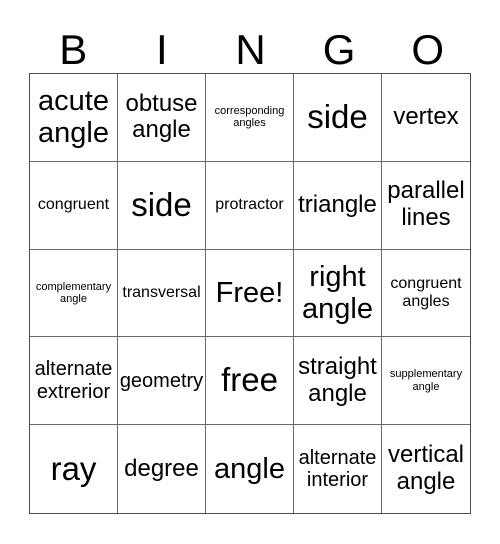 The width and height of the screenshot is (500, 544). I want to click on bingo-cell: obtuse angle, so click(162, 118).